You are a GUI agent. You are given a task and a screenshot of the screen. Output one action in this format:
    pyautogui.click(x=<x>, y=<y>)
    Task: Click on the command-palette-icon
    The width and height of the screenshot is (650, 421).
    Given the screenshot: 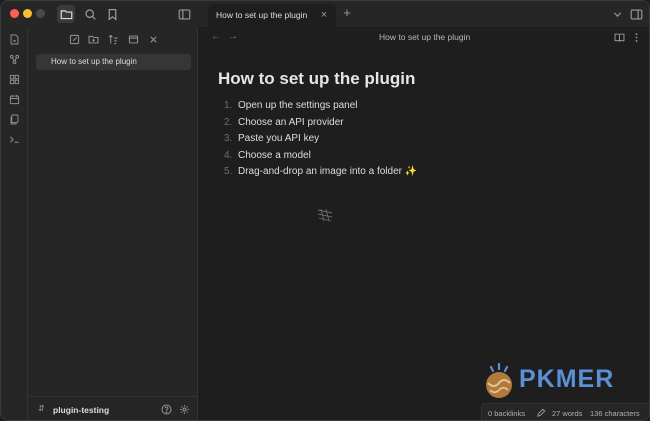 What is the action you would take?
    pyautogui.click(x=14, y=139)
    